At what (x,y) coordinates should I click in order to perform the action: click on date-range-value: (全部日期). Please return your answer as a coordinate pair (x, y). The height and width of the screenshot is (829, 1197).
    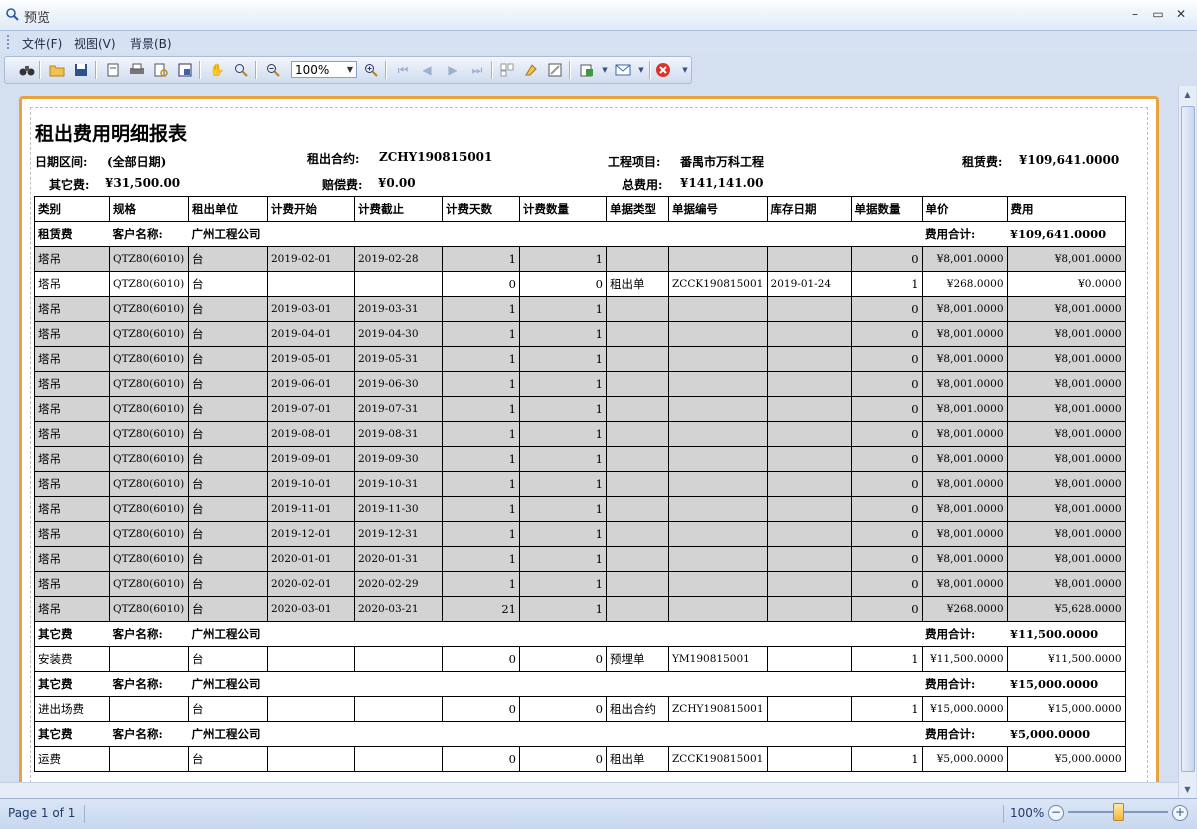
    Looking at the image, I should click on (137, 162).